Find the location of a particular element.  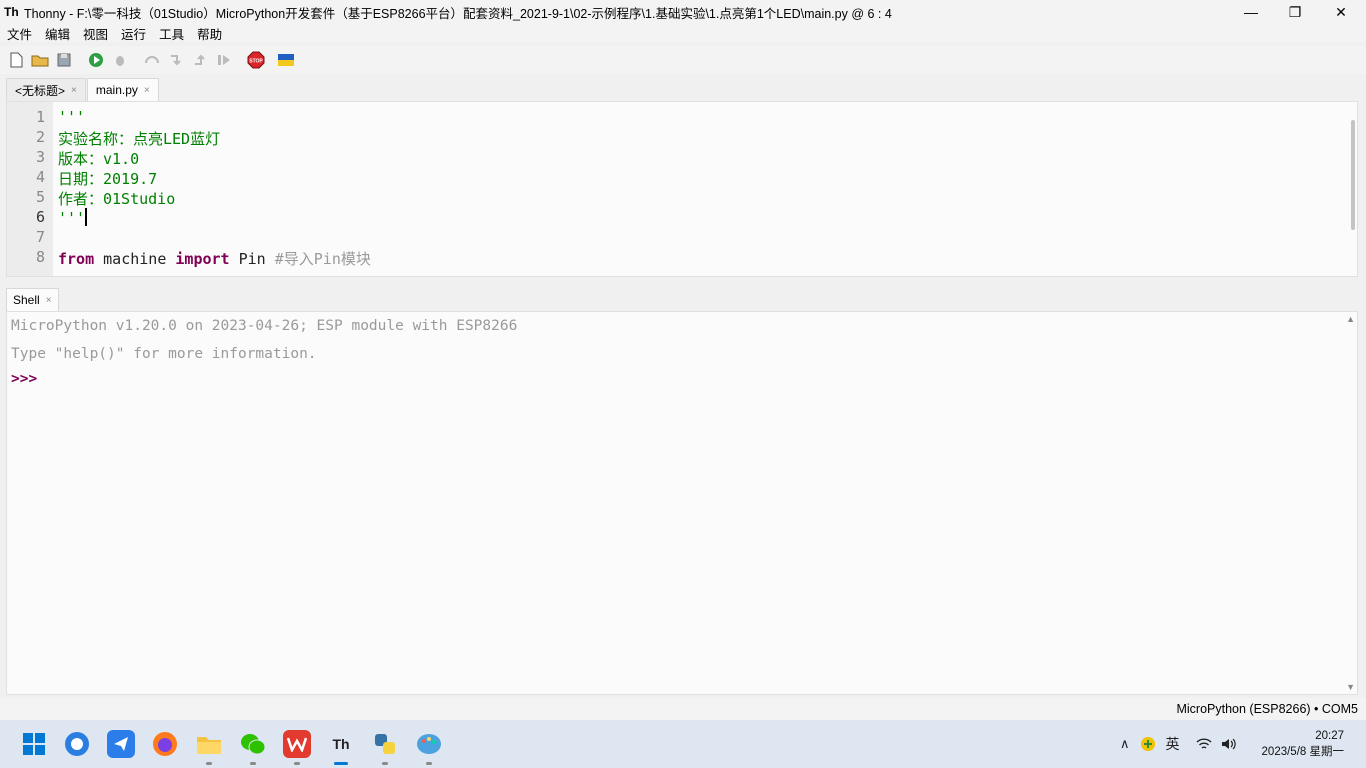

windows-logo-icon is located at coordinates (34, 744).